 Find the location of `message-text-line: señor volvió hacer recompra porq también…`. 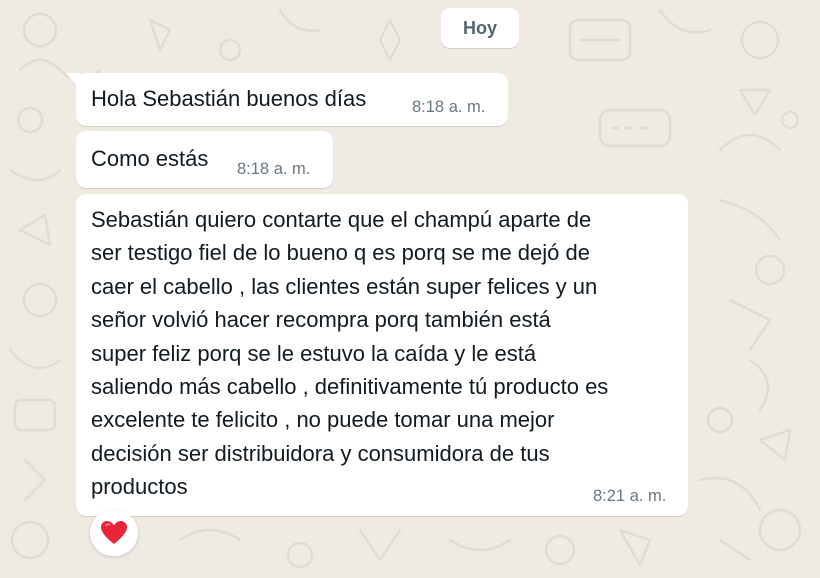

message-text-line: señor volvió hacer recompra porq también… is located at coordinates (321, 320).